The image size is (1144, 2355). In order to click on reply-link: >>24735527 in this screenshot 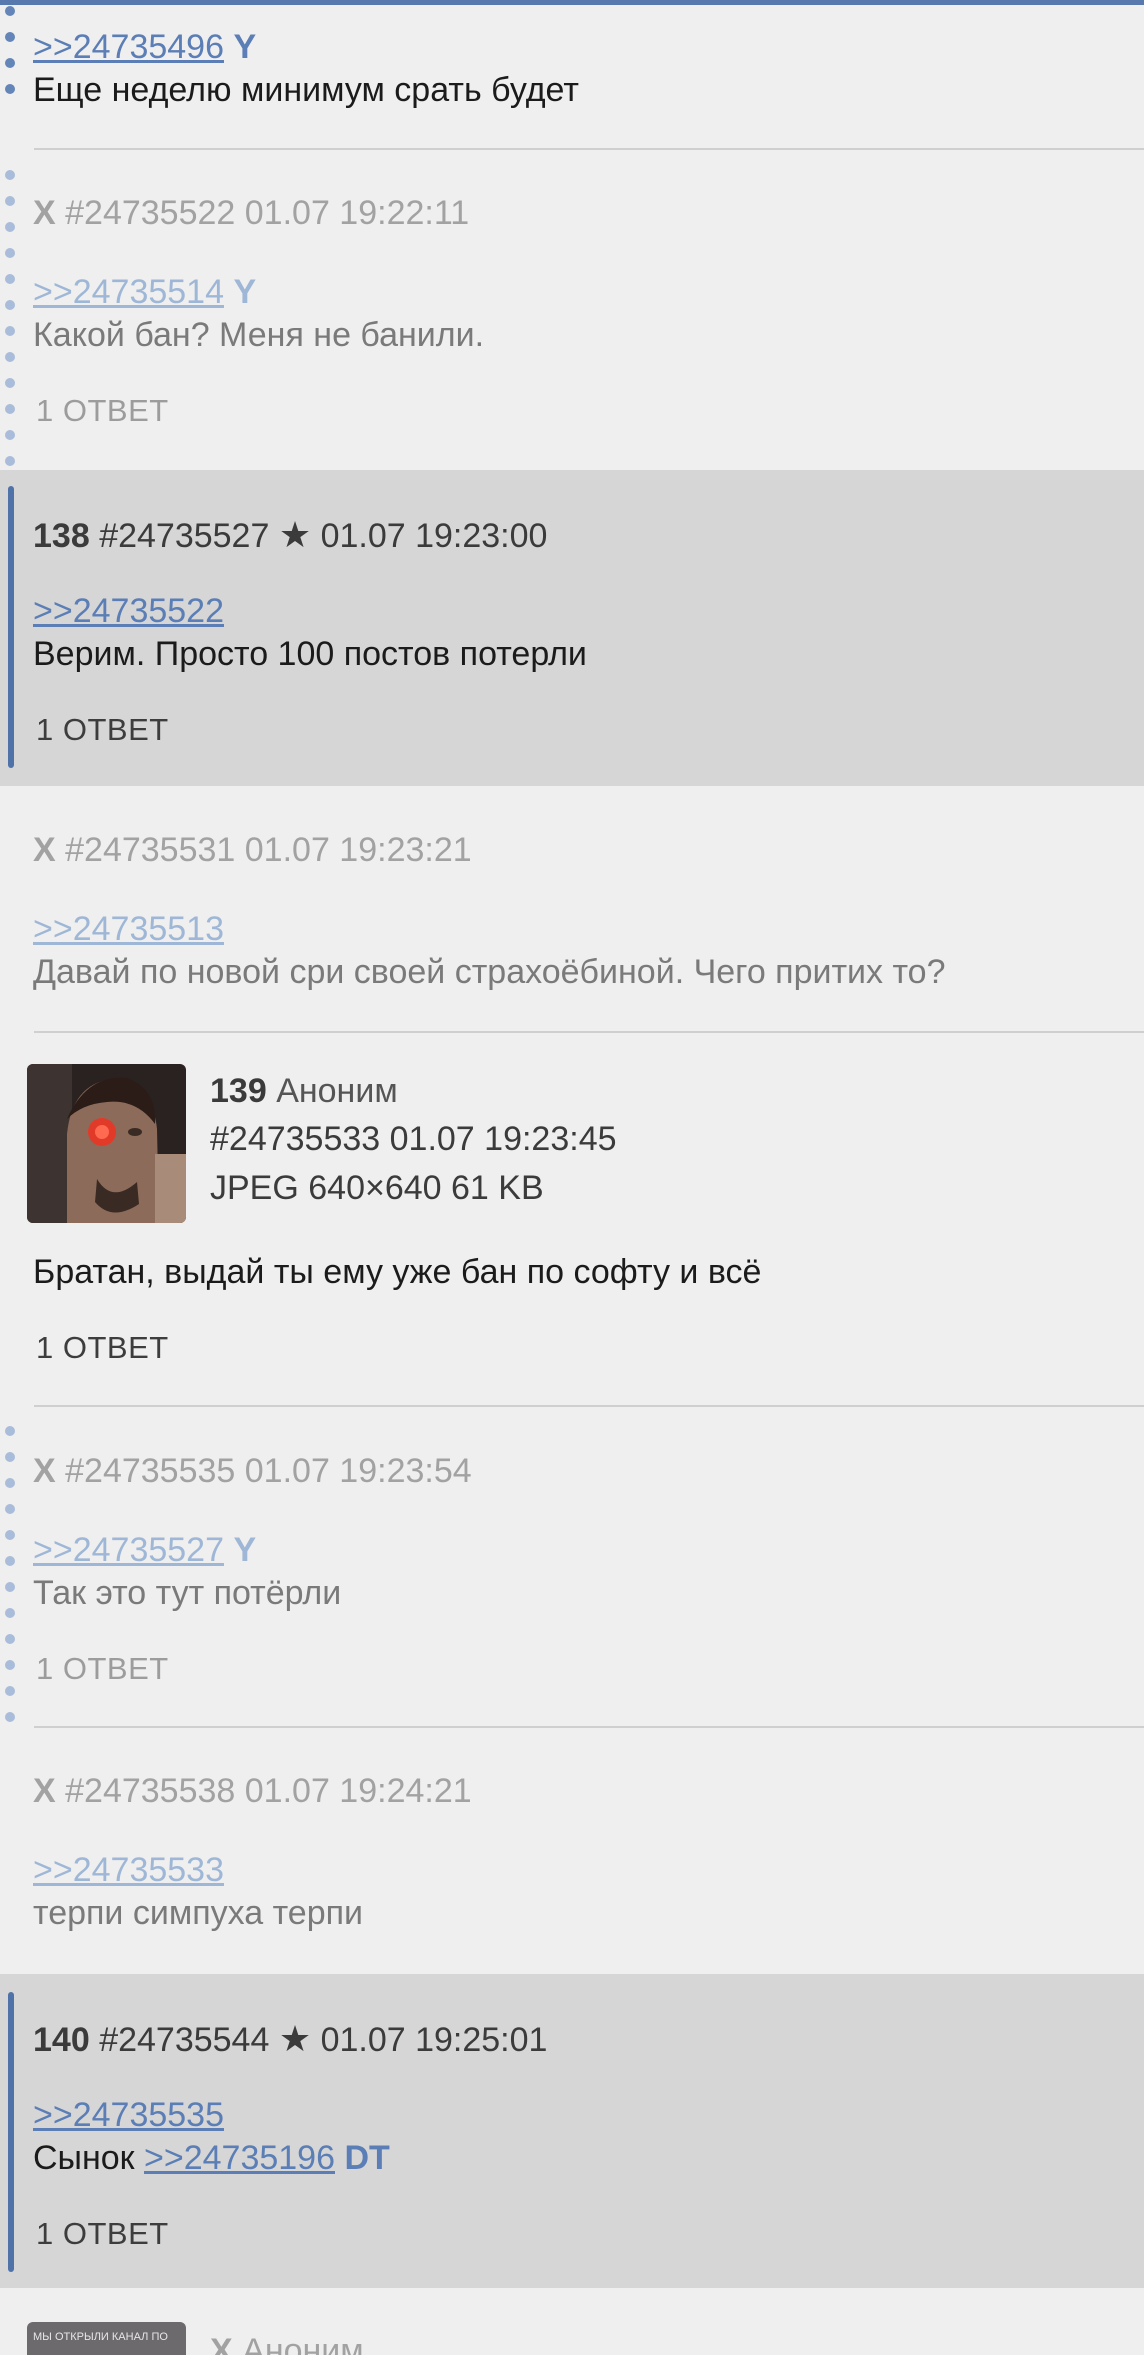, I will do `click(128, 1550)`.